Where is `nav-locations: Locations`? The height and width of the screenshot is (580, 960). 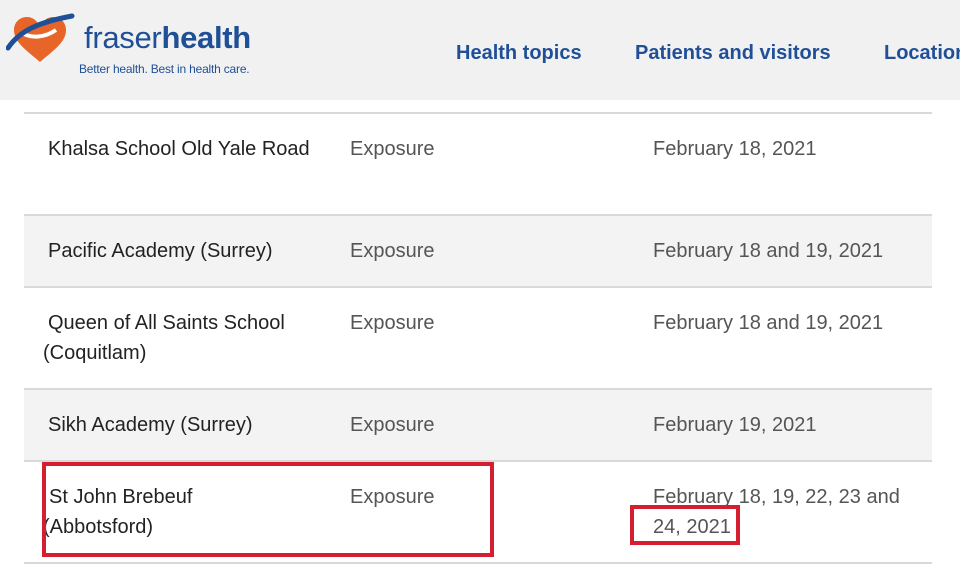 nav-locations: Locations is located at coordinates (922, 53).